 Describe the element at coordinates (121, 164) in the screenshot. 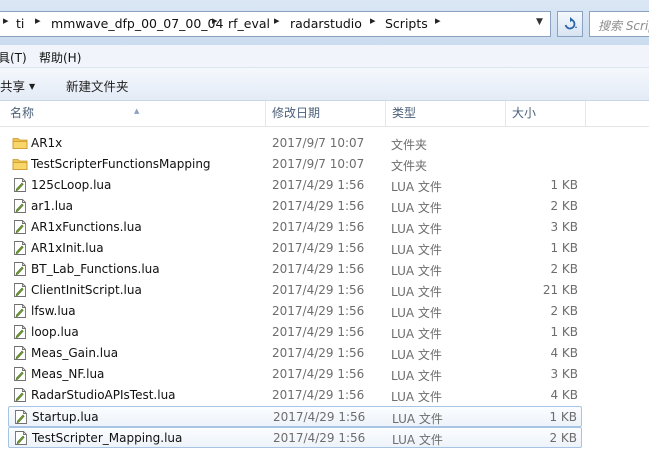

I see `file-name: TestScripterFunctionsMapping` at that location.